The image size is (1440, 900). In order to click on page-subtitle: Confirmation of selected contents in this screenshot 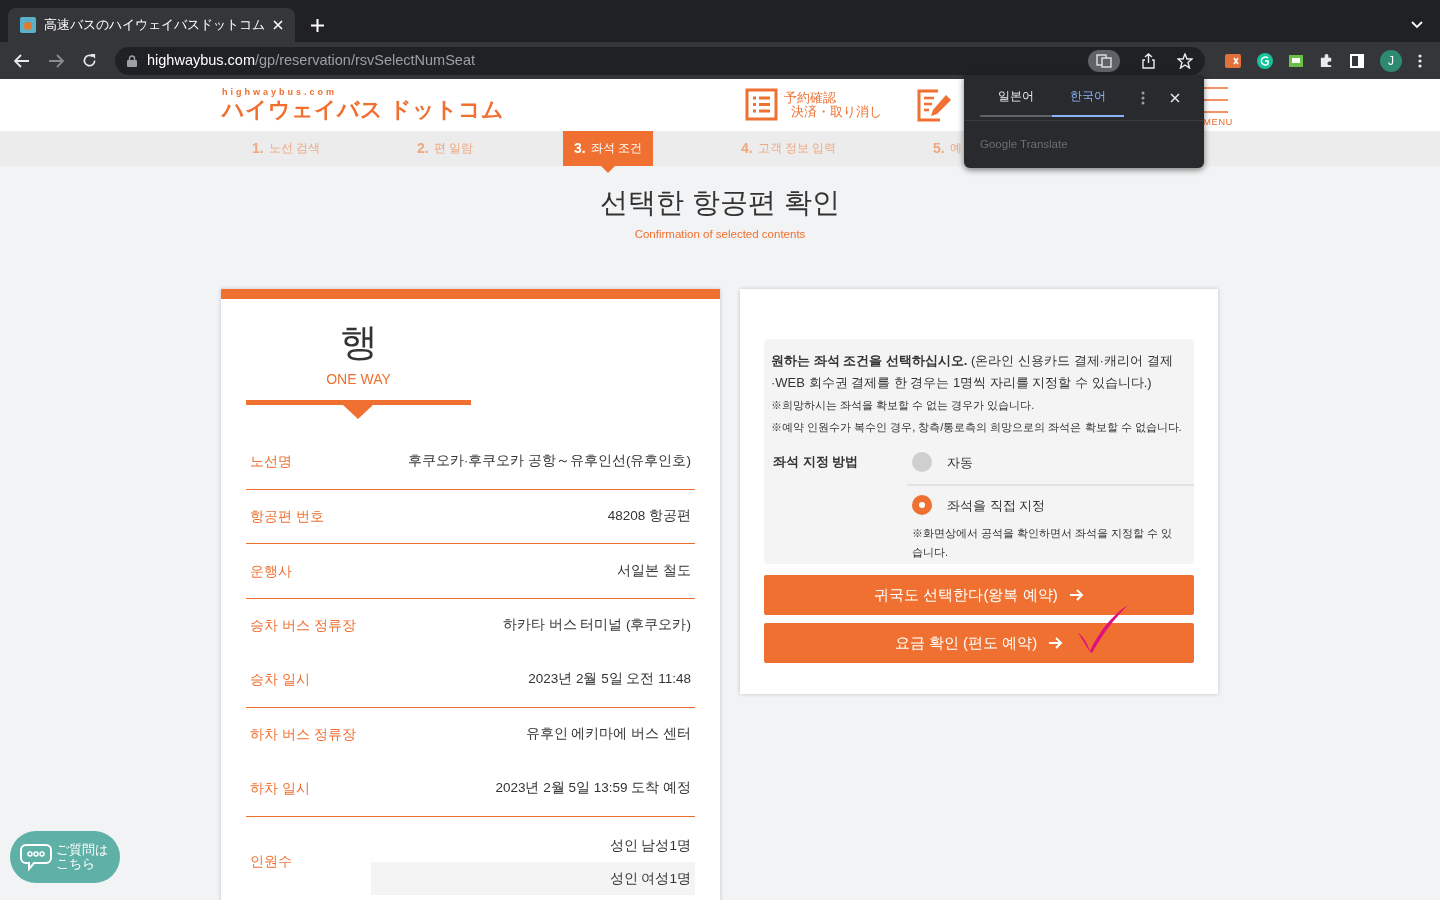, I will do `click(720, 234)`.